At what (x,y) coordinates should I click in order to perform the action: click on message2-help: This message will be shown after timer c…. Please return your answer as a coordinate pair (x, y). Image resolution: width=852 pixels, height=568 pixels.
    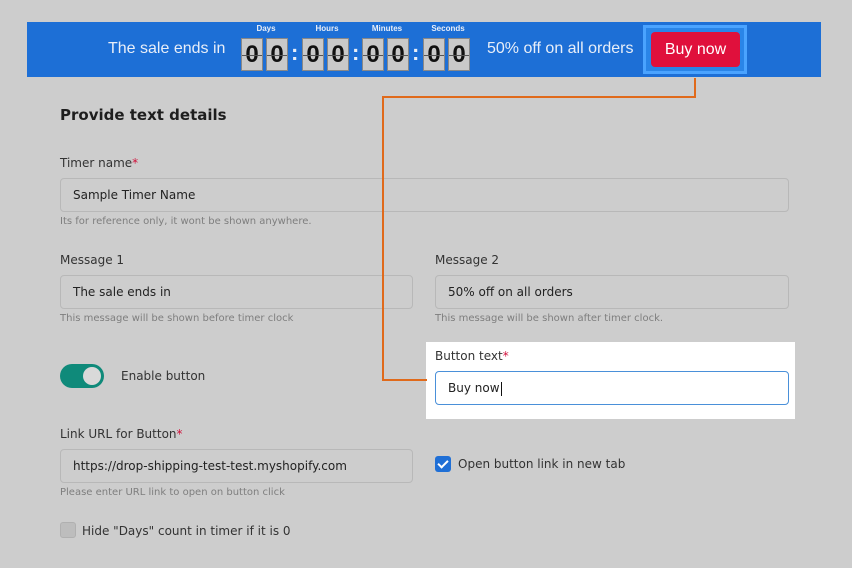
    Looking at the image, I should click on (549, 318).